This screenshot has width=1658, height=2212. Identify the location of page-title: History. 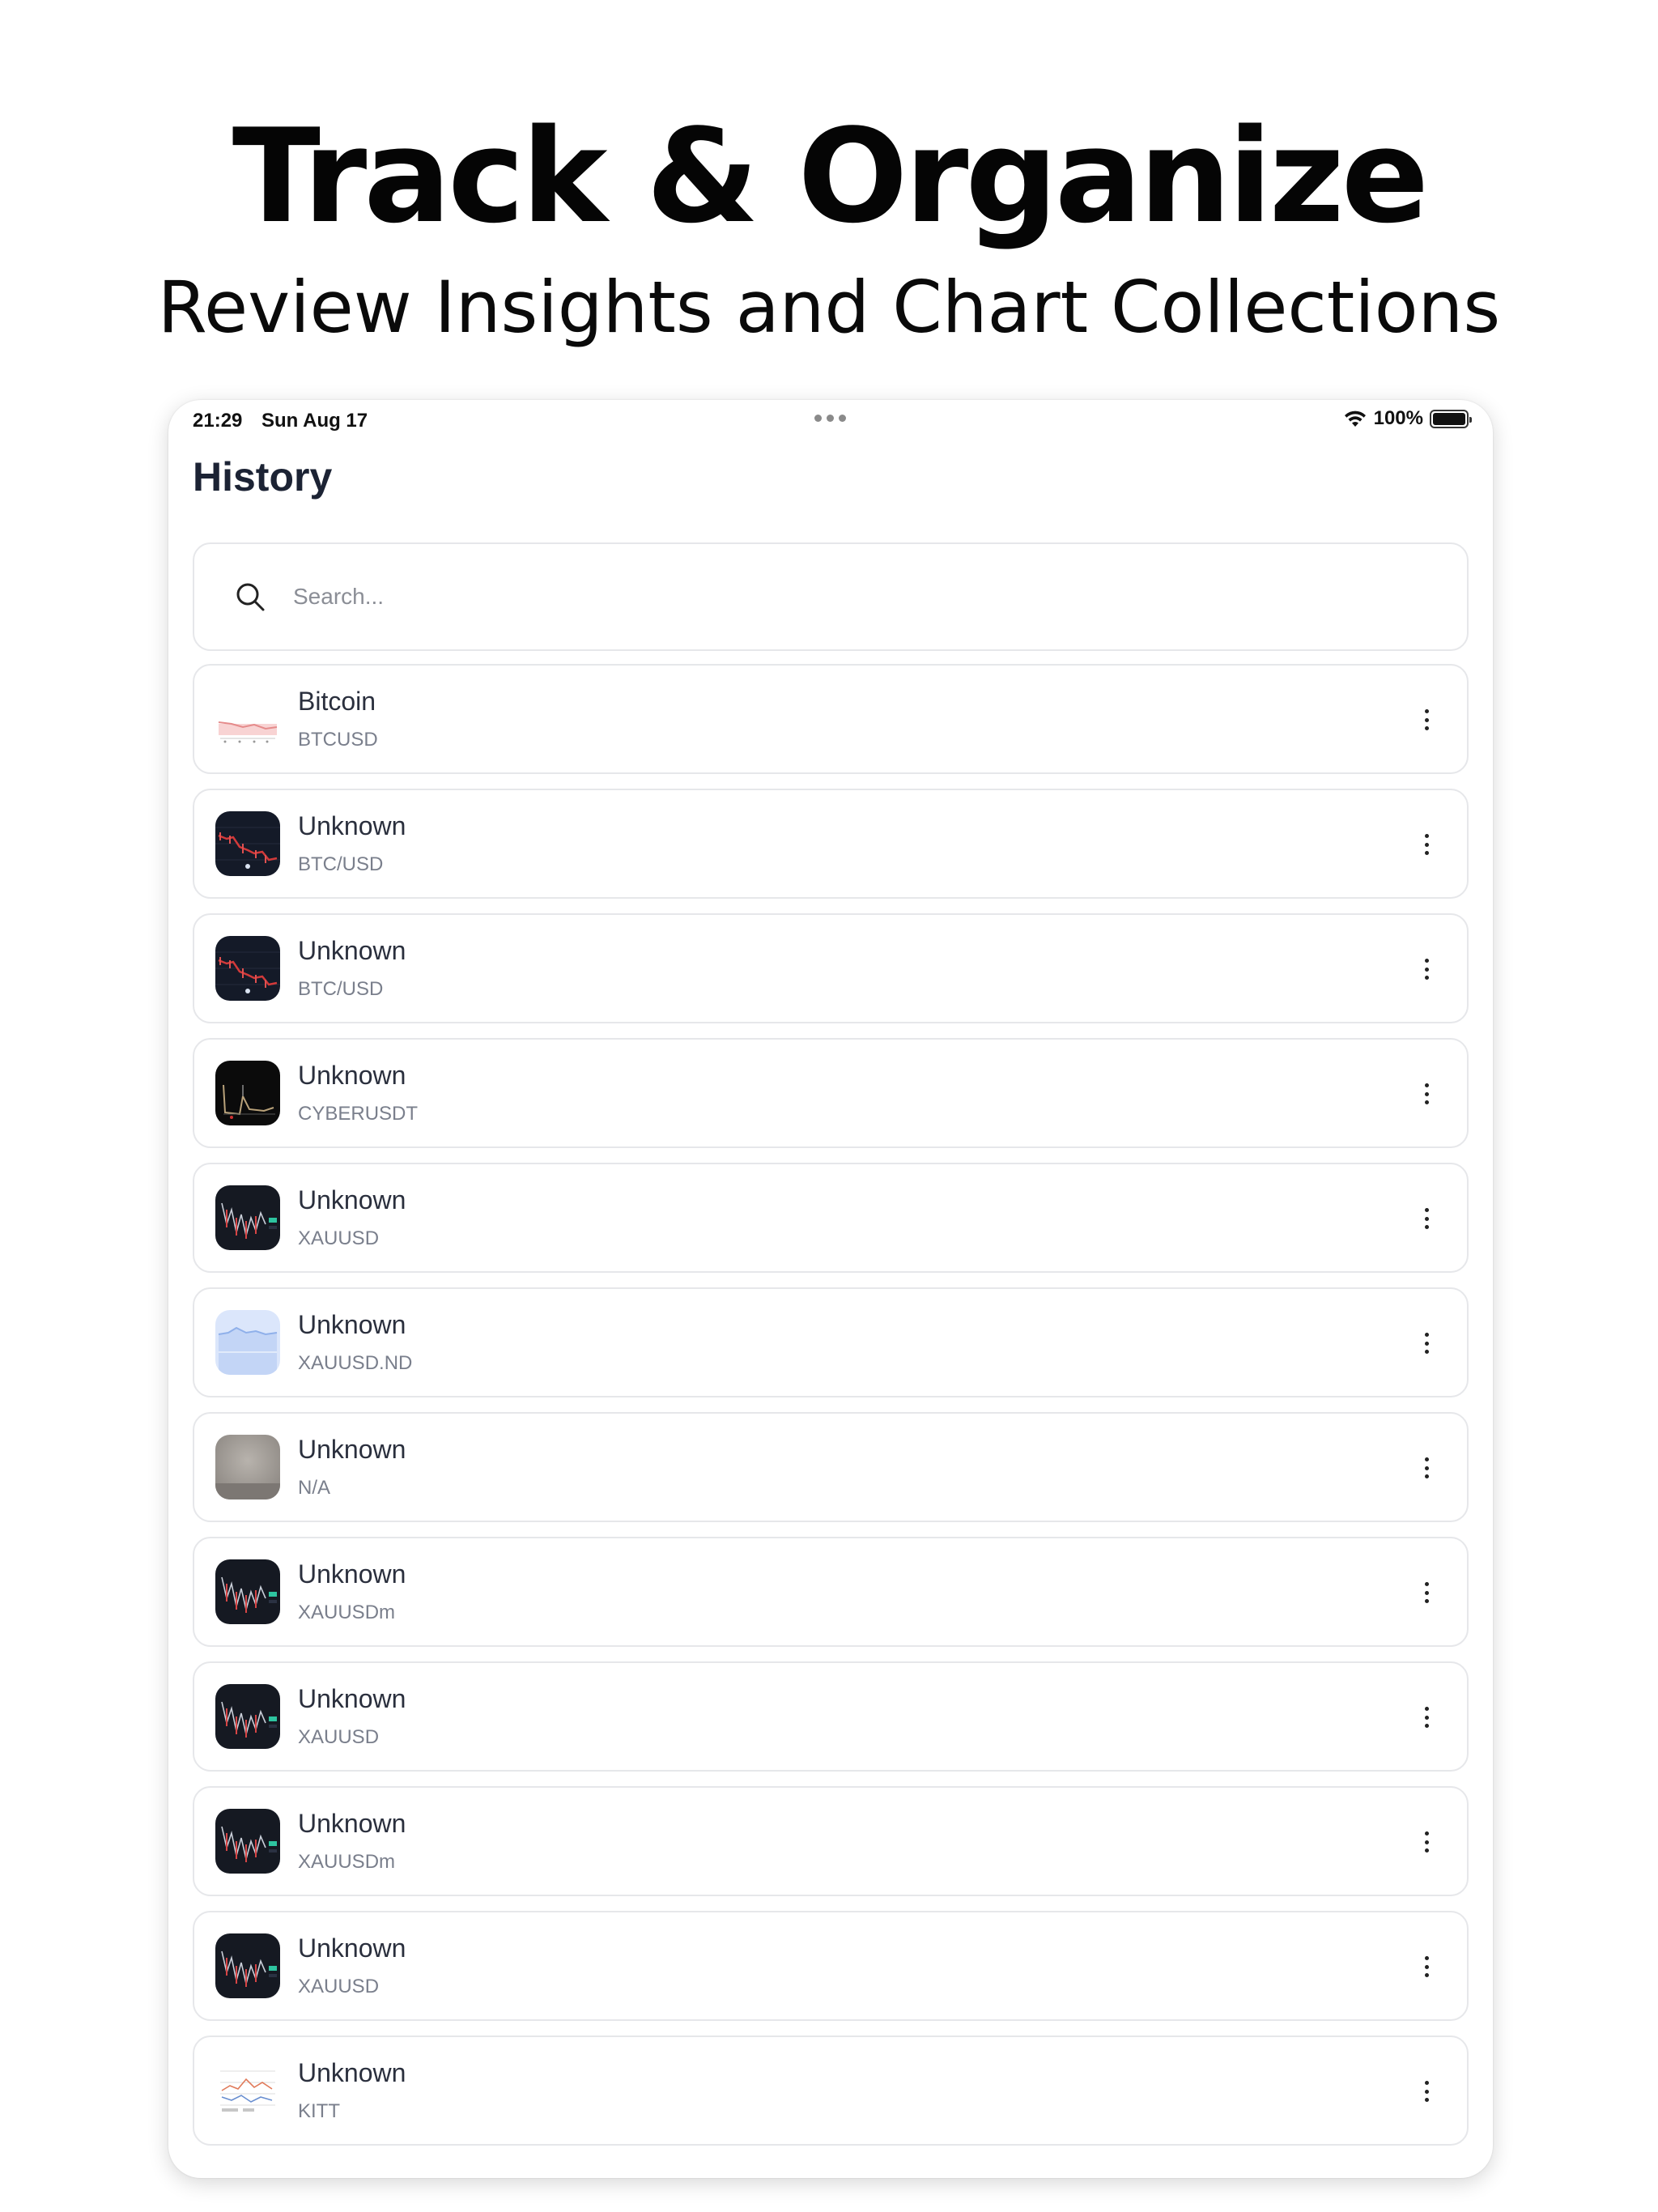
(263, 477).